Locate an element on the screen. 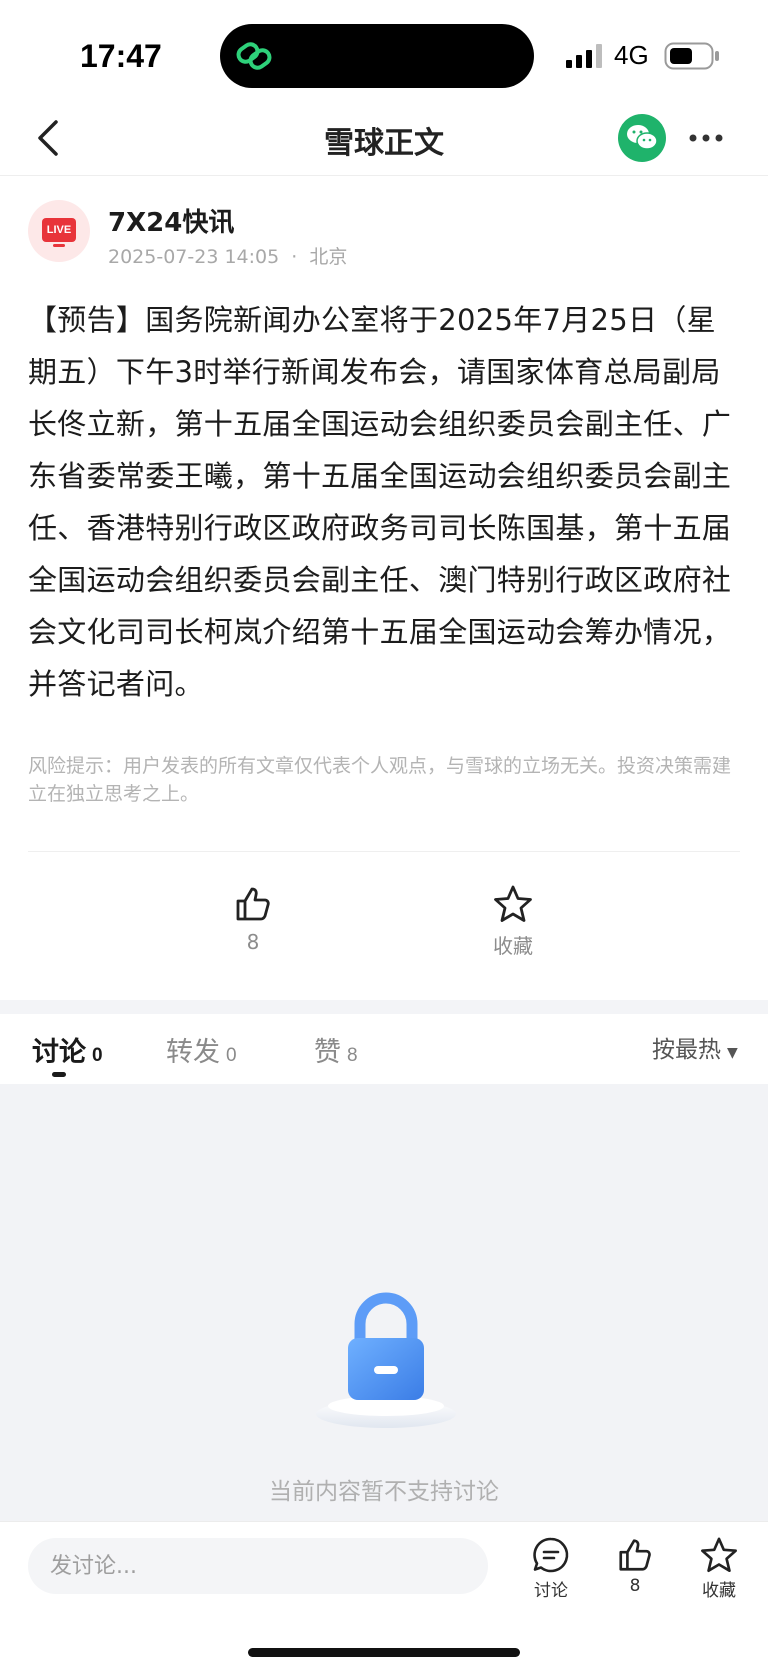 Image resolution: width=768 pixels, height=1669 pixels. discuss-button: 讨论 is located at coordinates (551, 1568).